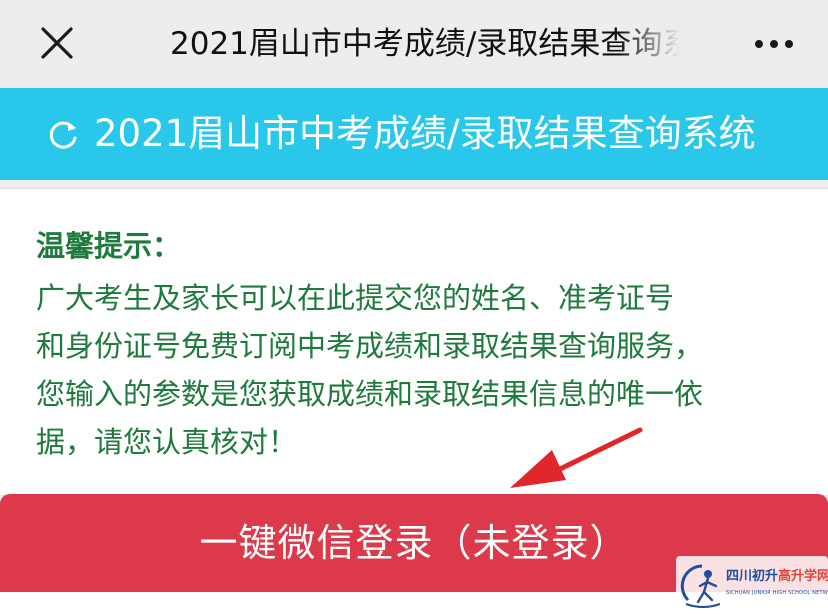  What do you see at coordinates (167, 442) in the screenshot?
I see `notice-line: 据，请您认真核对！` at bounding box center [167, 442].